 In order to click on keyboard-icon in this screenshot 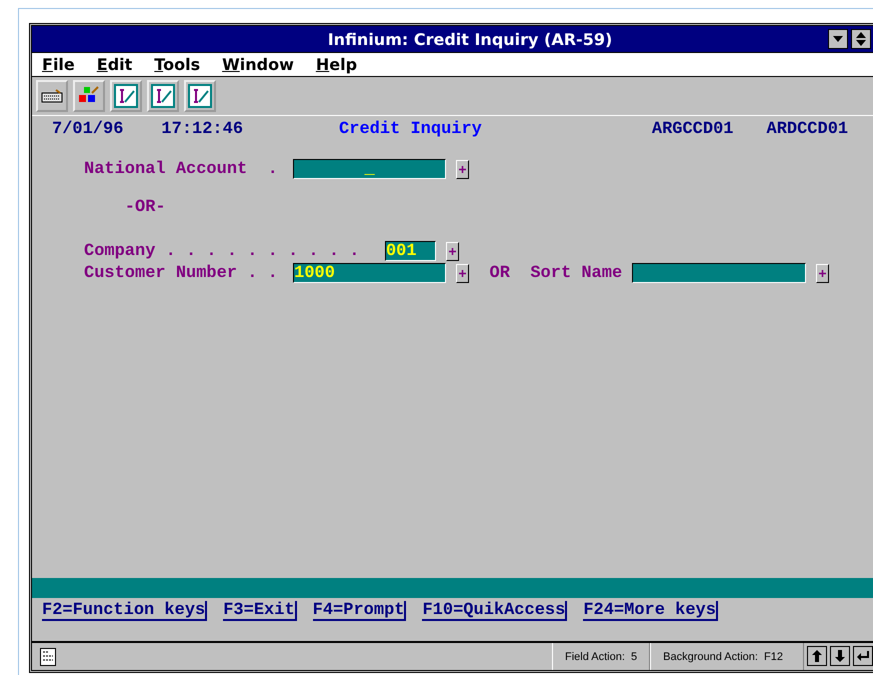, I will do `click(52, 96)`.